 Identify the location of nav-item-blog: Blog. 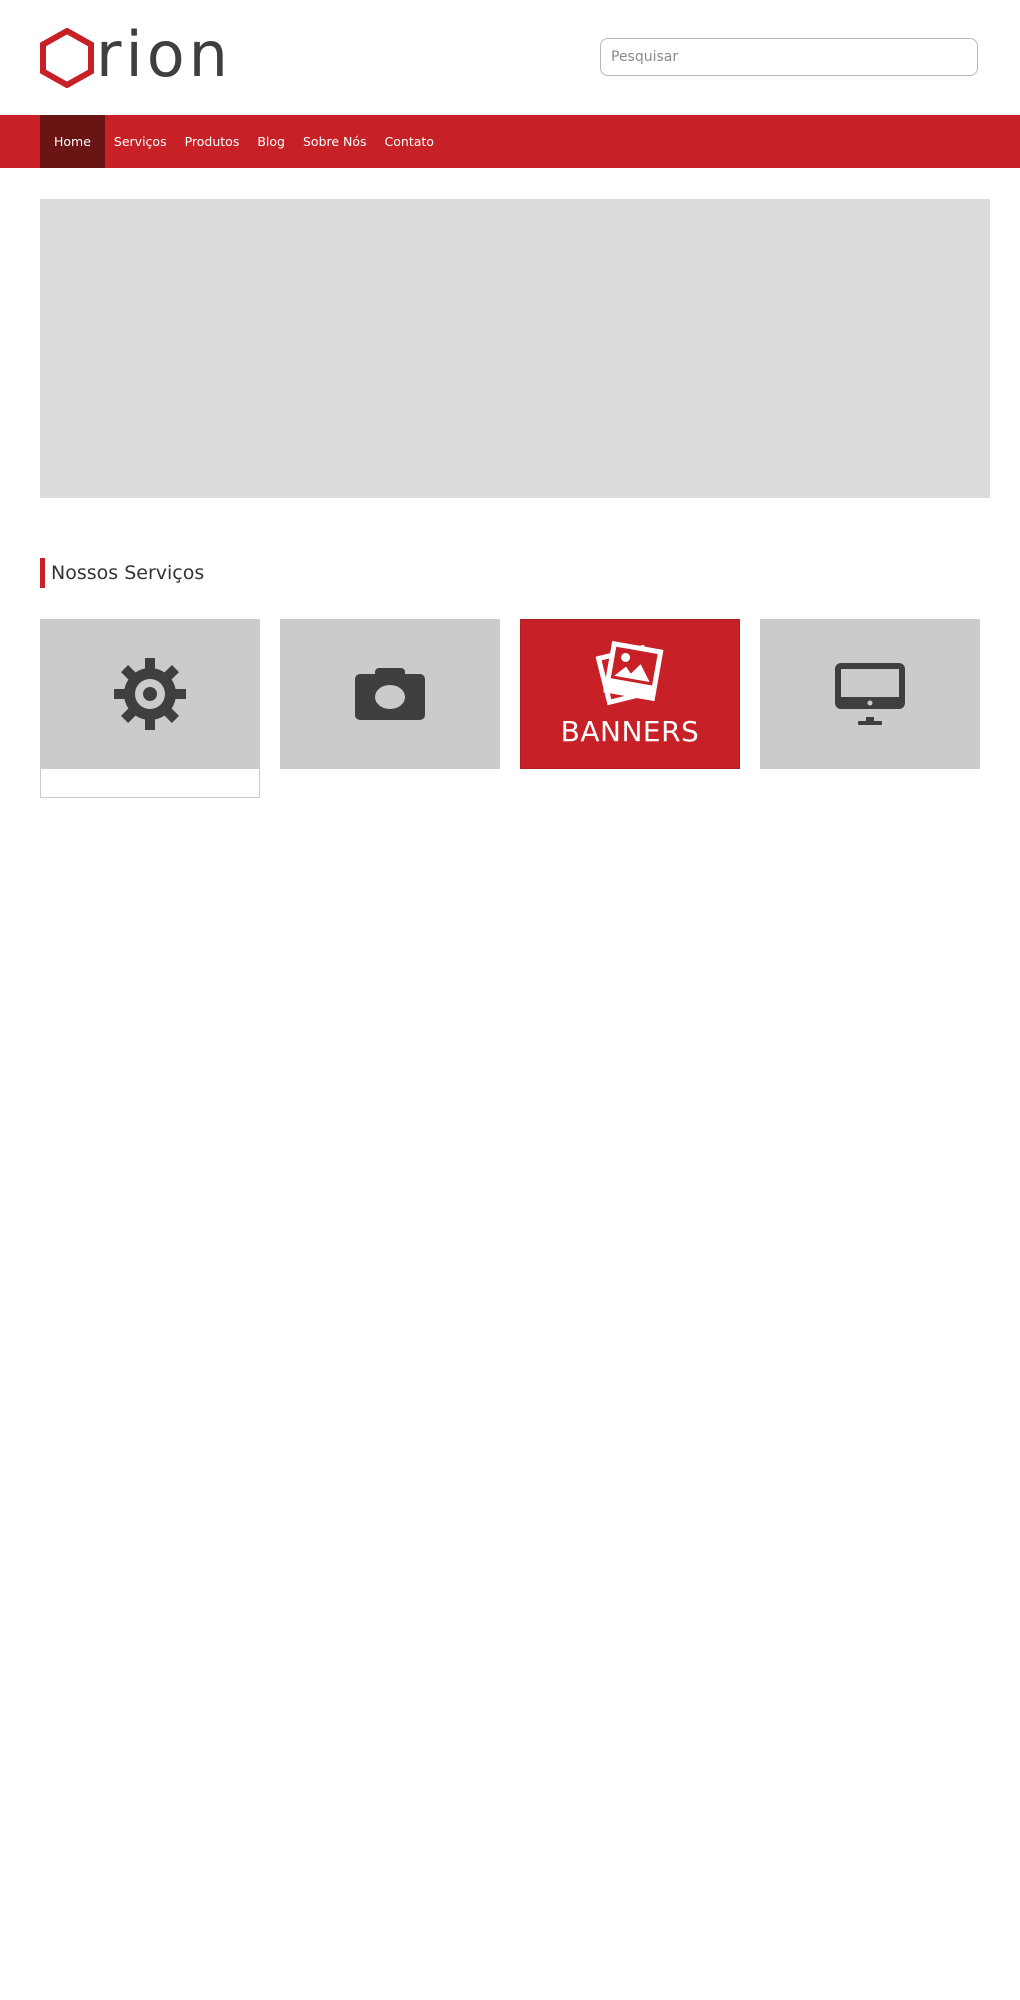
(271, 141).